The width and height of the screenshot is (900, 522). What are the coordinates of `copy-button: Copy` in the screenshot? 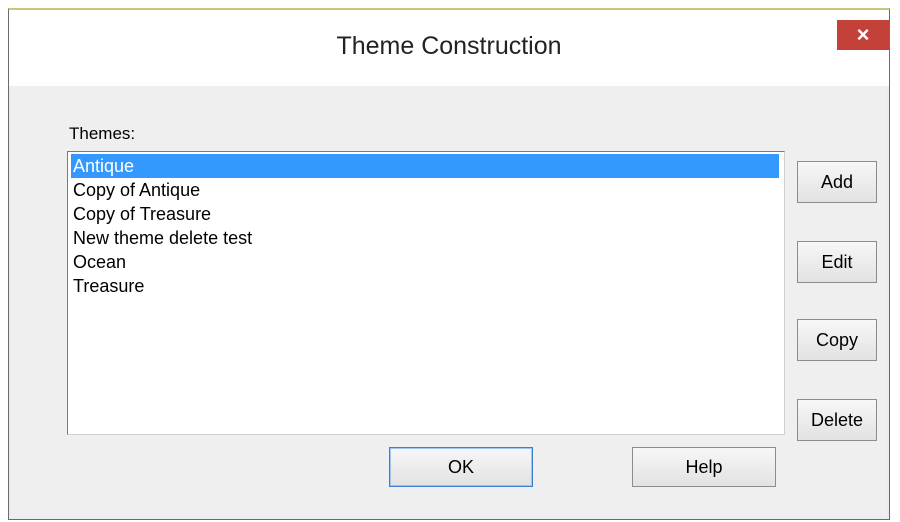 It's located at (837, 340).